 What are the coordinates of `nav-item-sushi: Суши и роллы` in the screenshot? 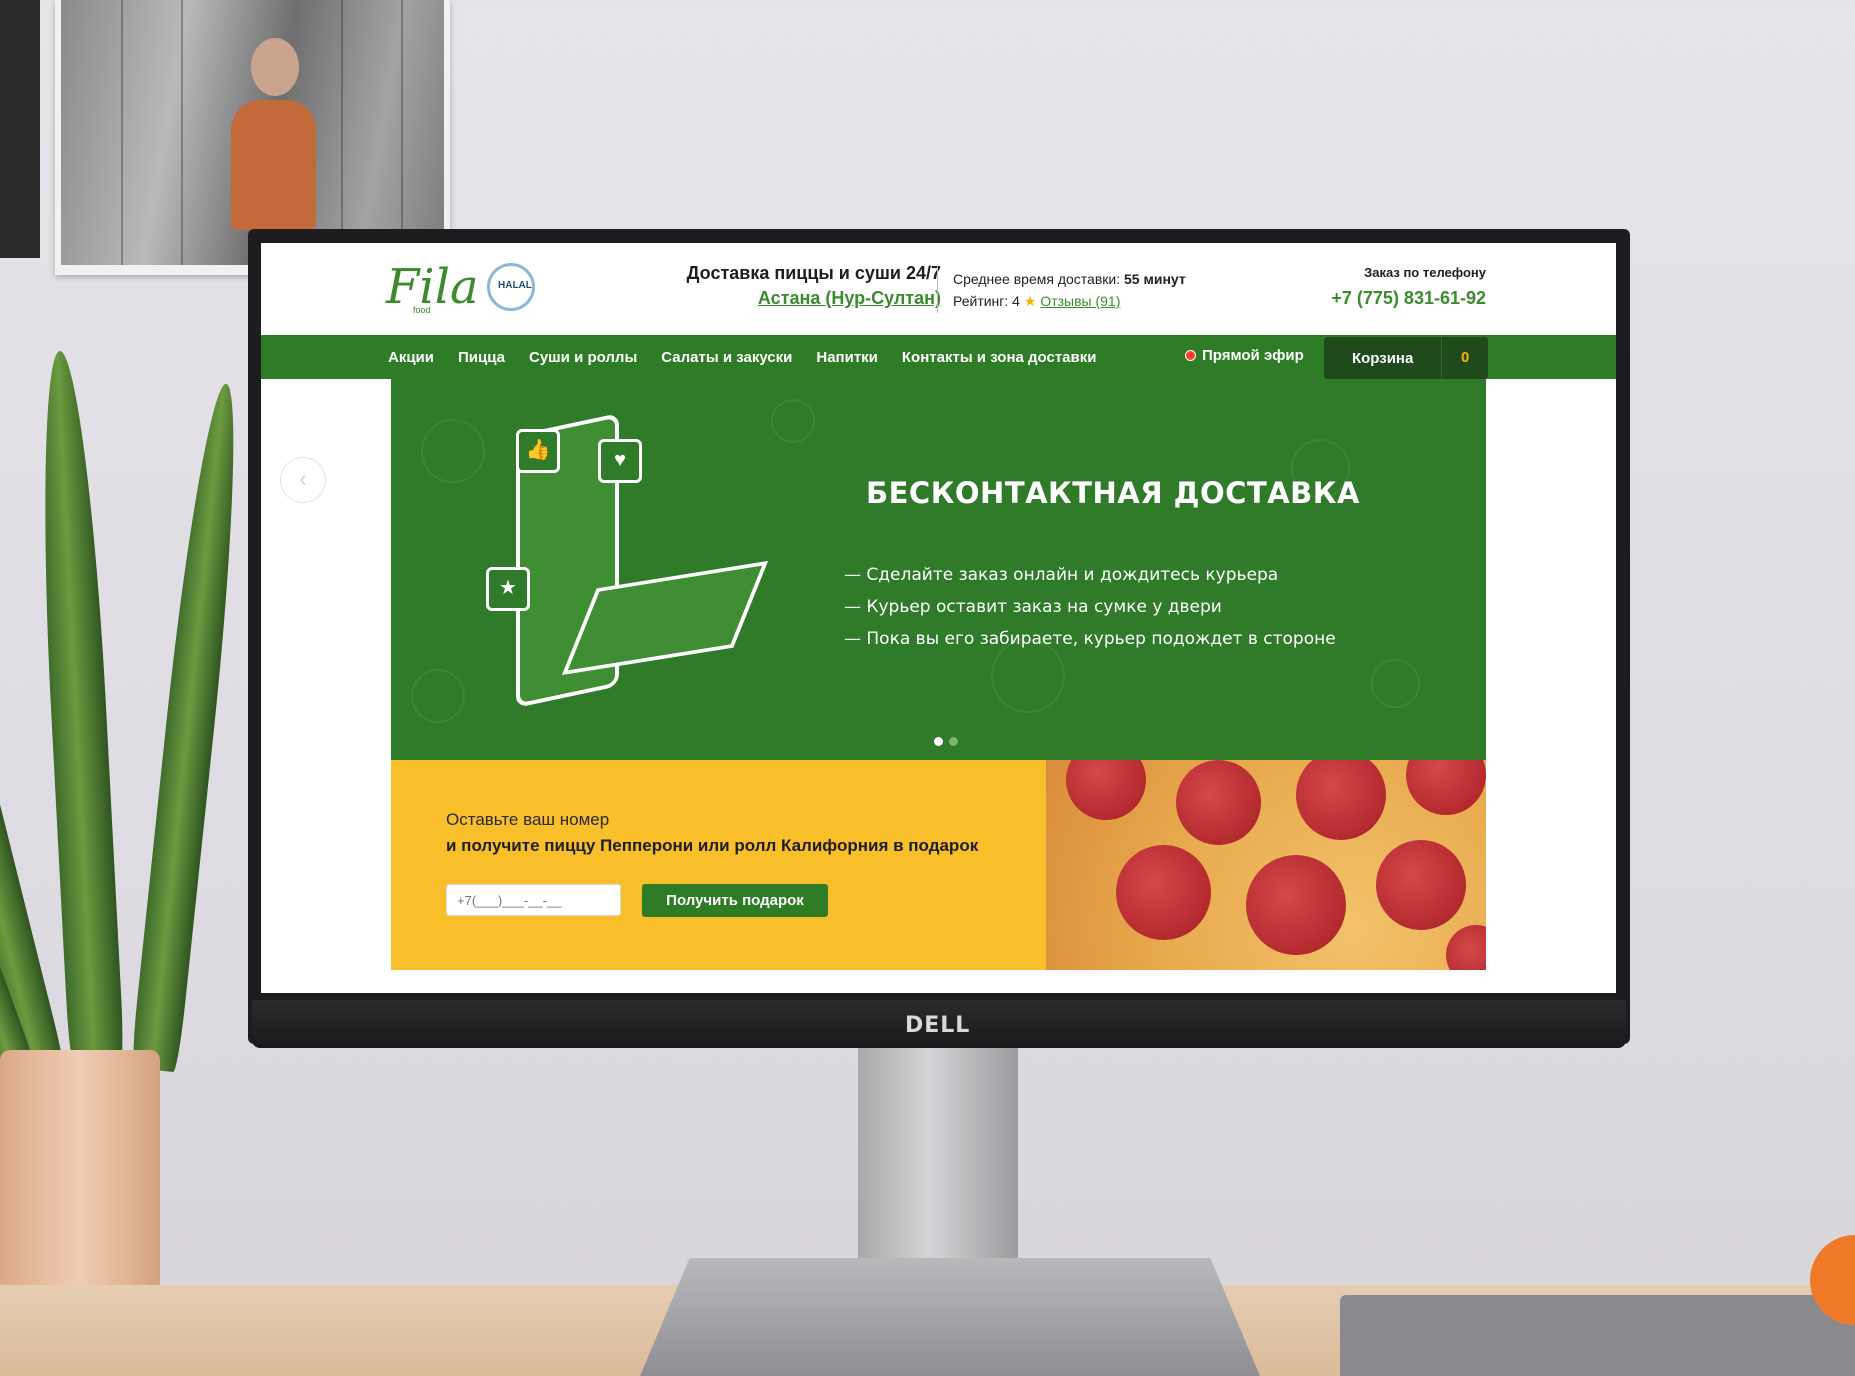 It's located at (583, 357).